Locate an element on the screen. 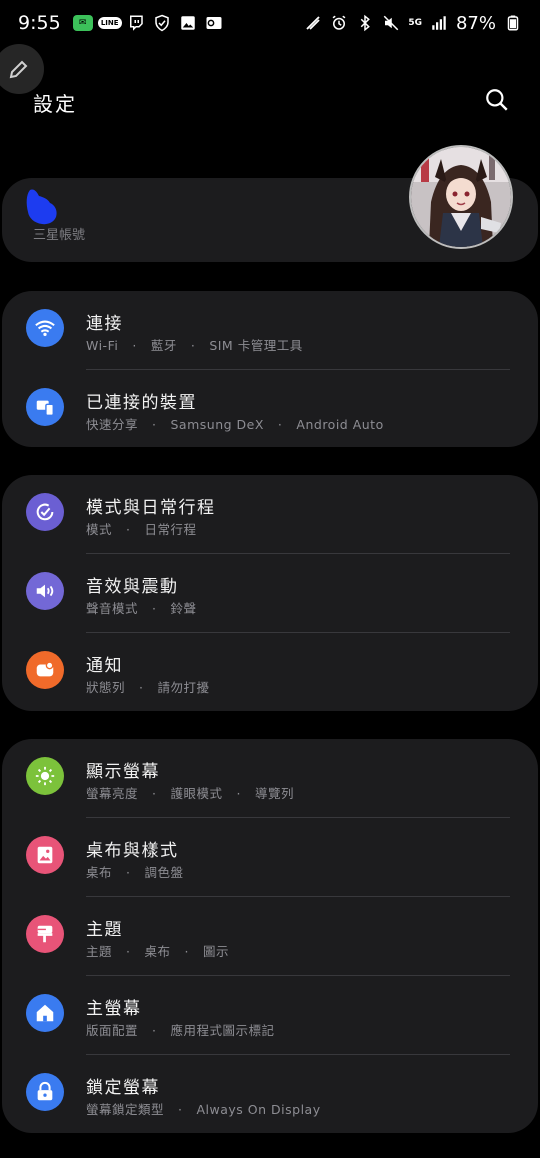 Image resolution: width=540 pixels, height=1158 pixels. settings-item-modes-routines: 模式與日常行程 模式 · 日常行程 is located at coordinates (270, 514).